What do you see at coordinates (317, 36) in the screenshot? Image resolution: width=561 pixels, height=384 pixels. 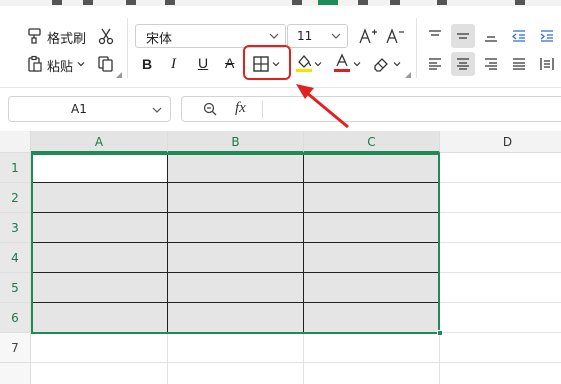 I see `font-size-select: 11` at bounding box center [317, 36].